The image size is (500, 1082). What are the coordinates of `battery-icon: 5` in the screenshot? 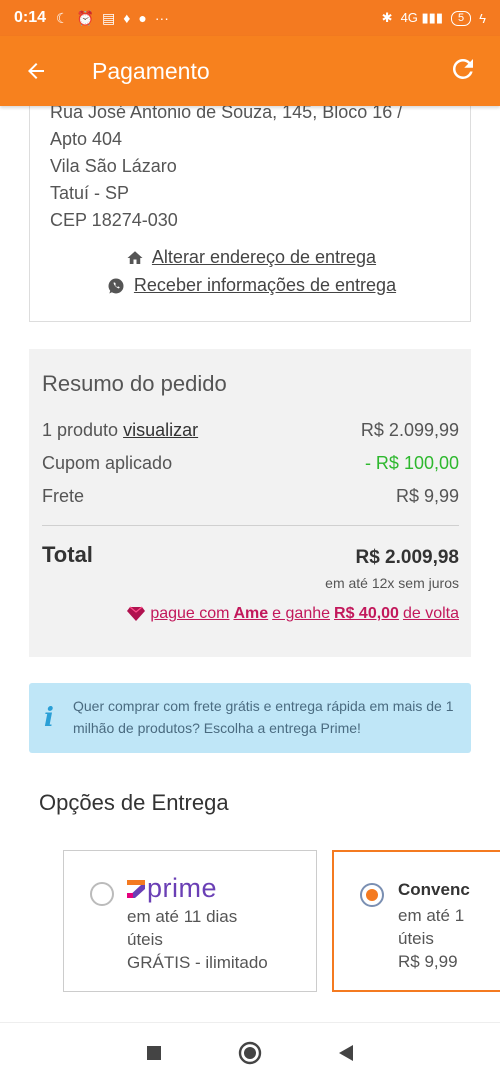 It's located at (461, 18).